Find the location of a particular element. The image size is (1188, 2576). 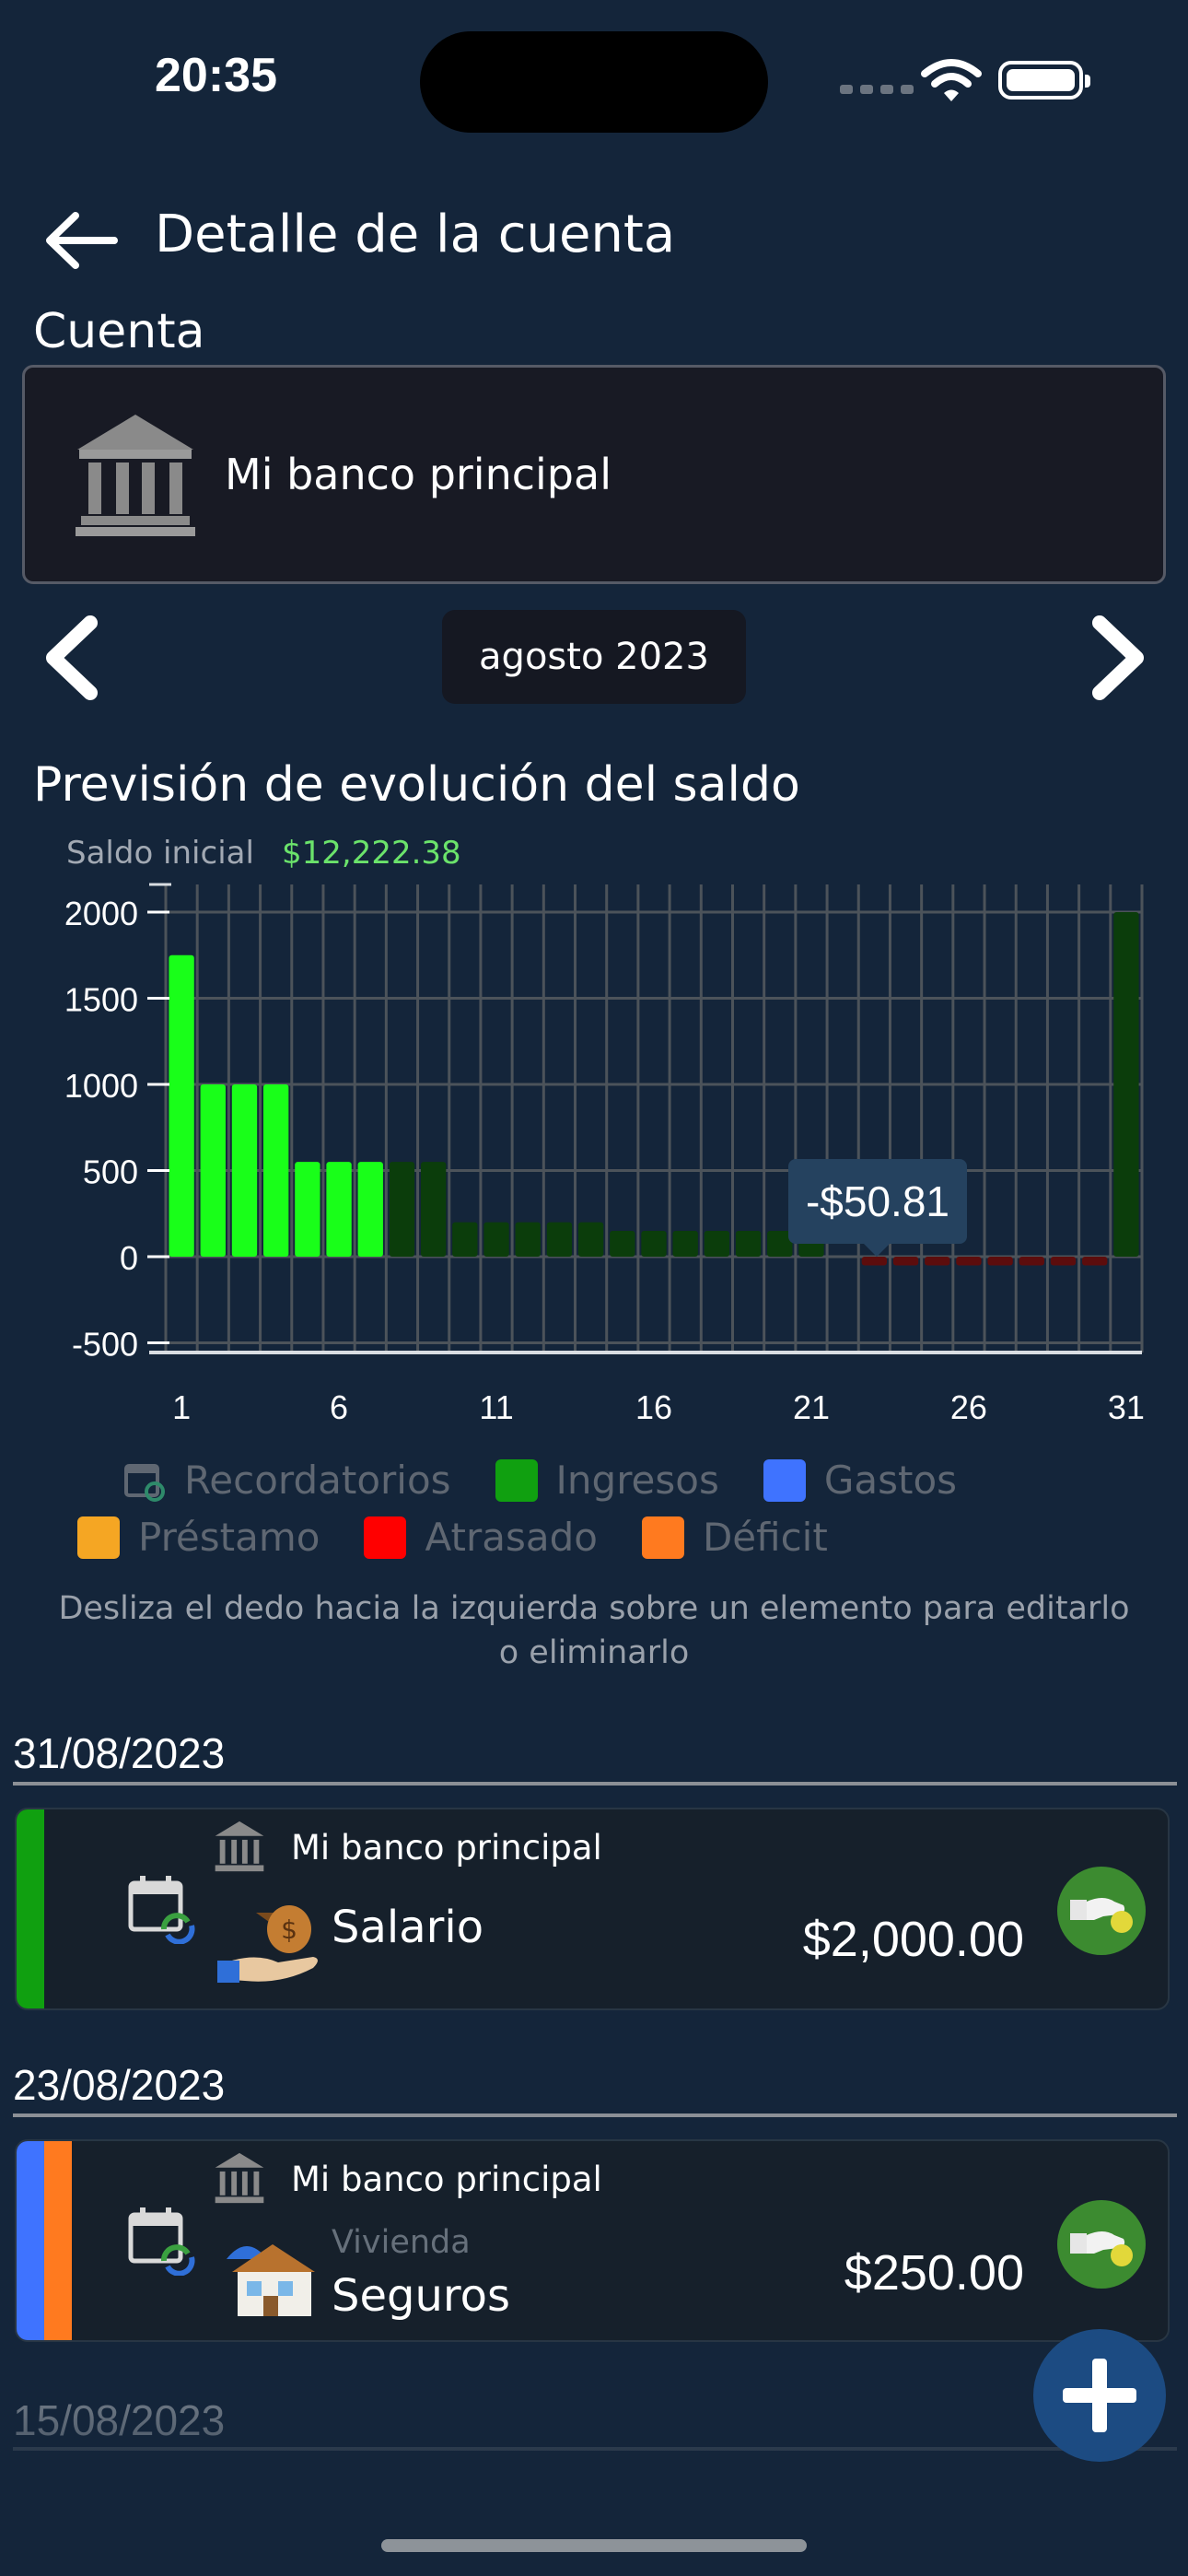

date-header: 31/08/2023 is located at coordinates (119, 1753).